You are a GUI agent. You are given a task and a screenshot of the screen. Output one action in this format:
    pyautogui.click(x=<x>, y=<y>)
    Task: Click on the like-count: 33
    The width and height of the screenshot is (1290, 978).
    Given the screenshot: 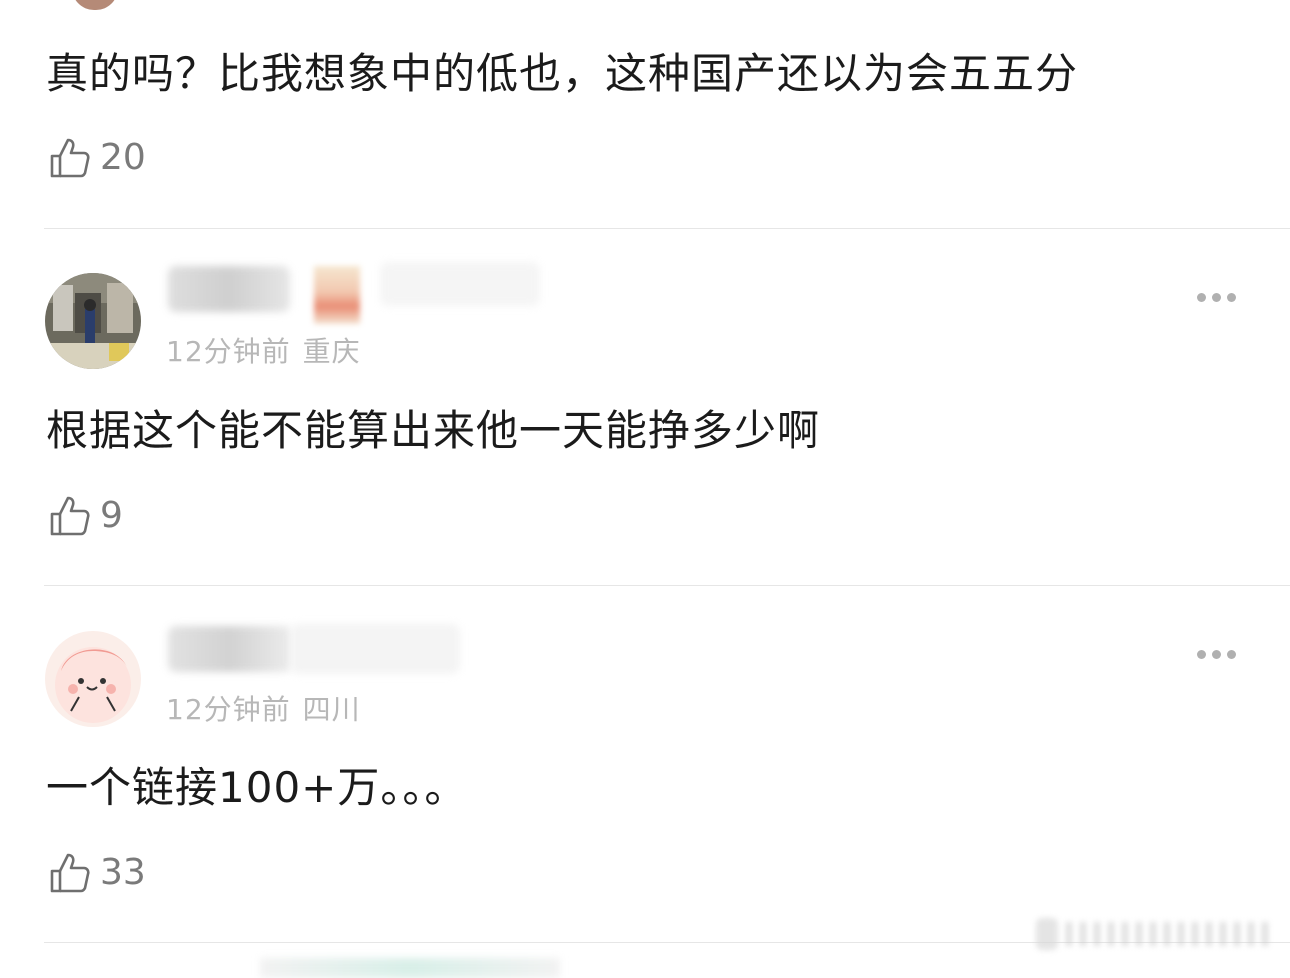 What is the action you would take?
    pyautogui.click(x=123, y=872)
    